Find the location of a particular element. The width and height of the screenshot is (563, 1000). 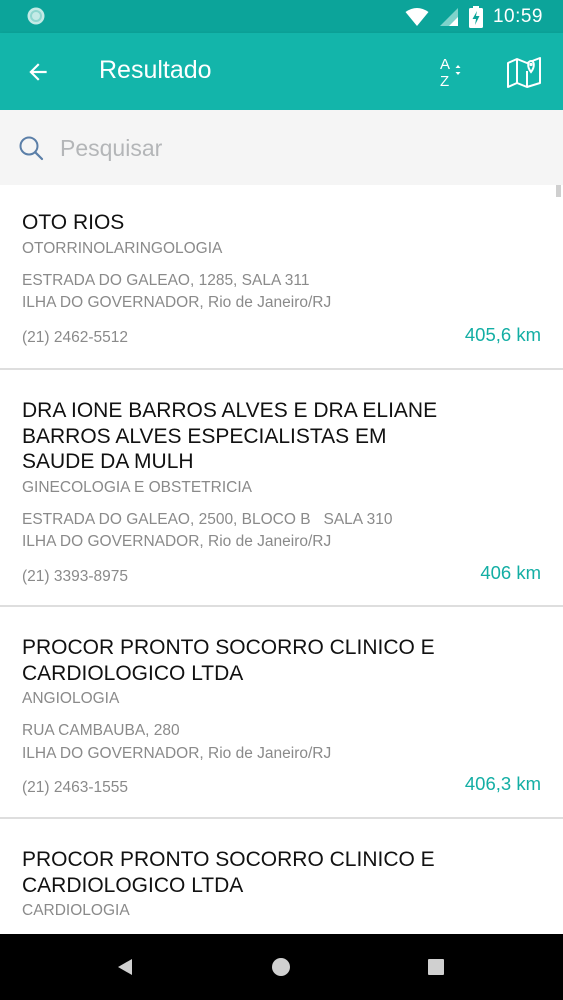

address-line-street: RUA CAMBAUBA, 280 is located at coordinates (101, 730).